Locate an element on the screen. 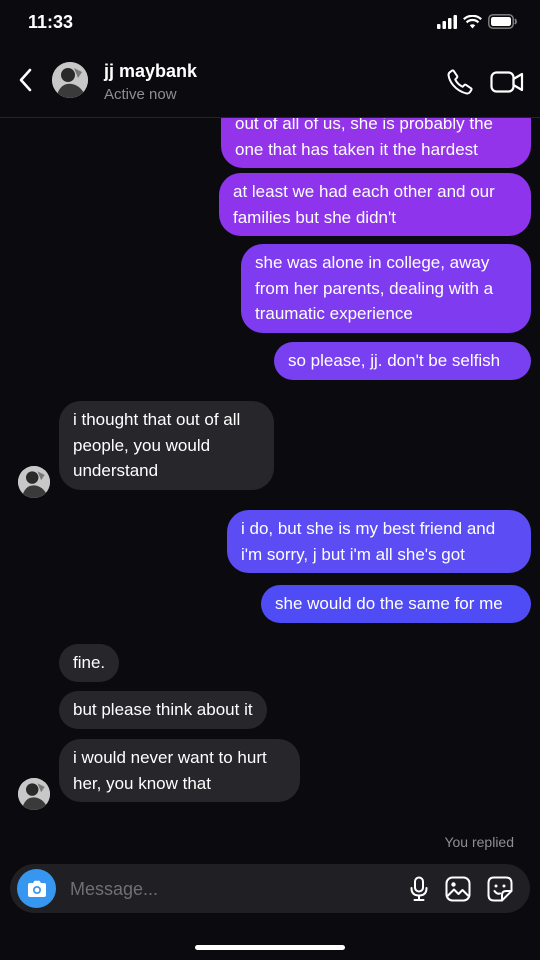 Image resolution: width=540 pixels, height=960 pixels. home-indicator is located at coordinates (270, 947).